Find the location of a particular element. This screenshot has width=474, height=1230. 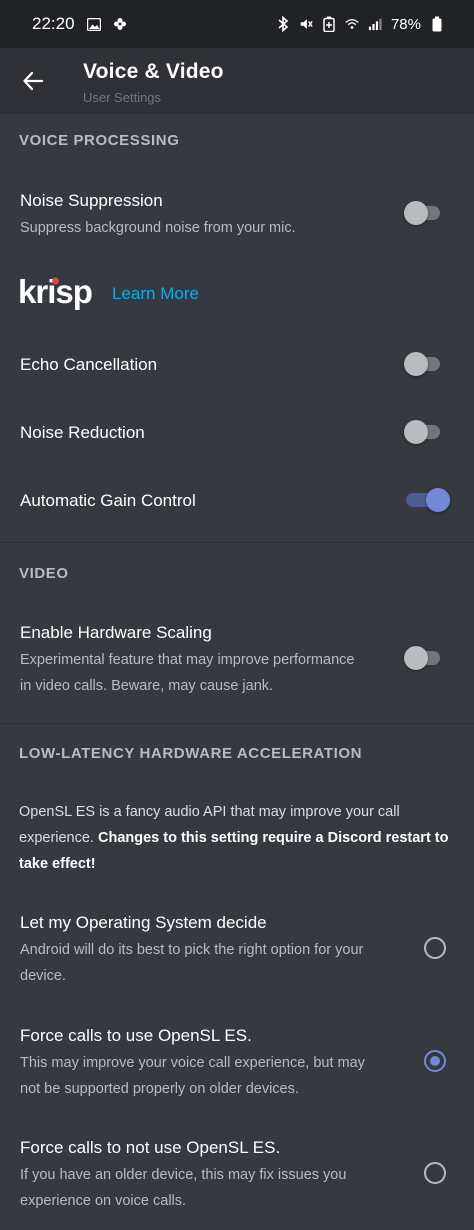

option-desc-line2: experience on voice calls. is located at coordinates (103, 1201).